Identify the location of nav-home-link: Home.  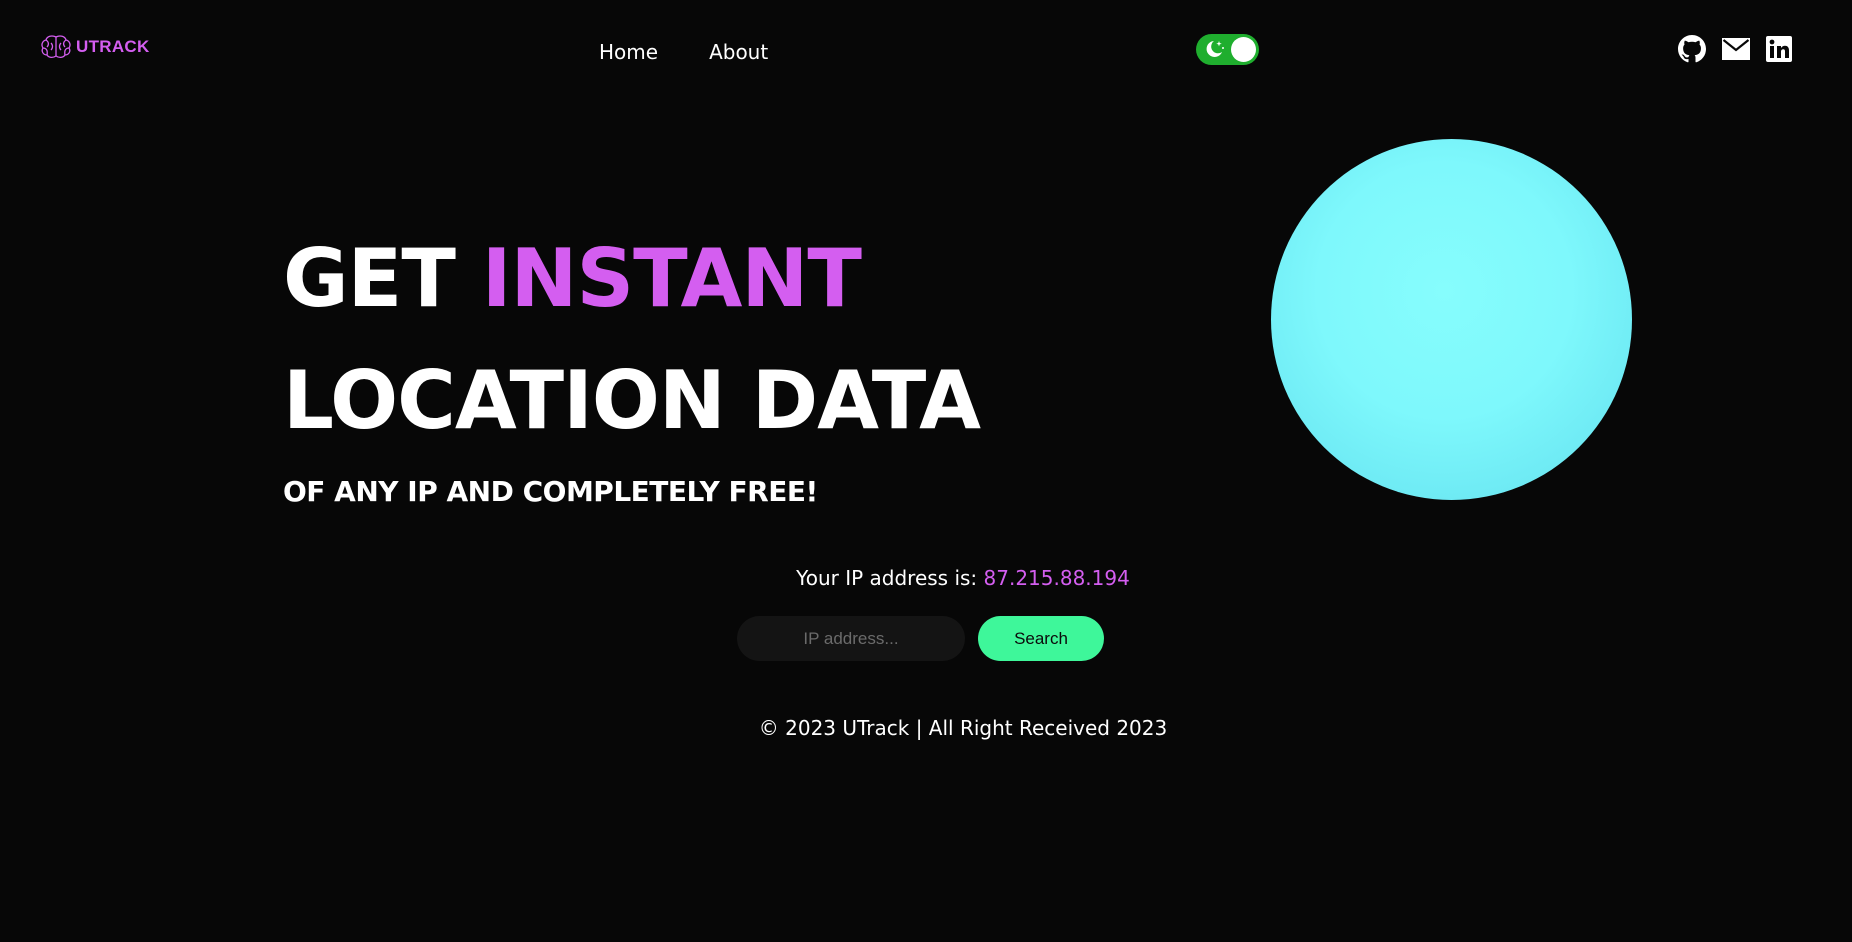
(628, 52).